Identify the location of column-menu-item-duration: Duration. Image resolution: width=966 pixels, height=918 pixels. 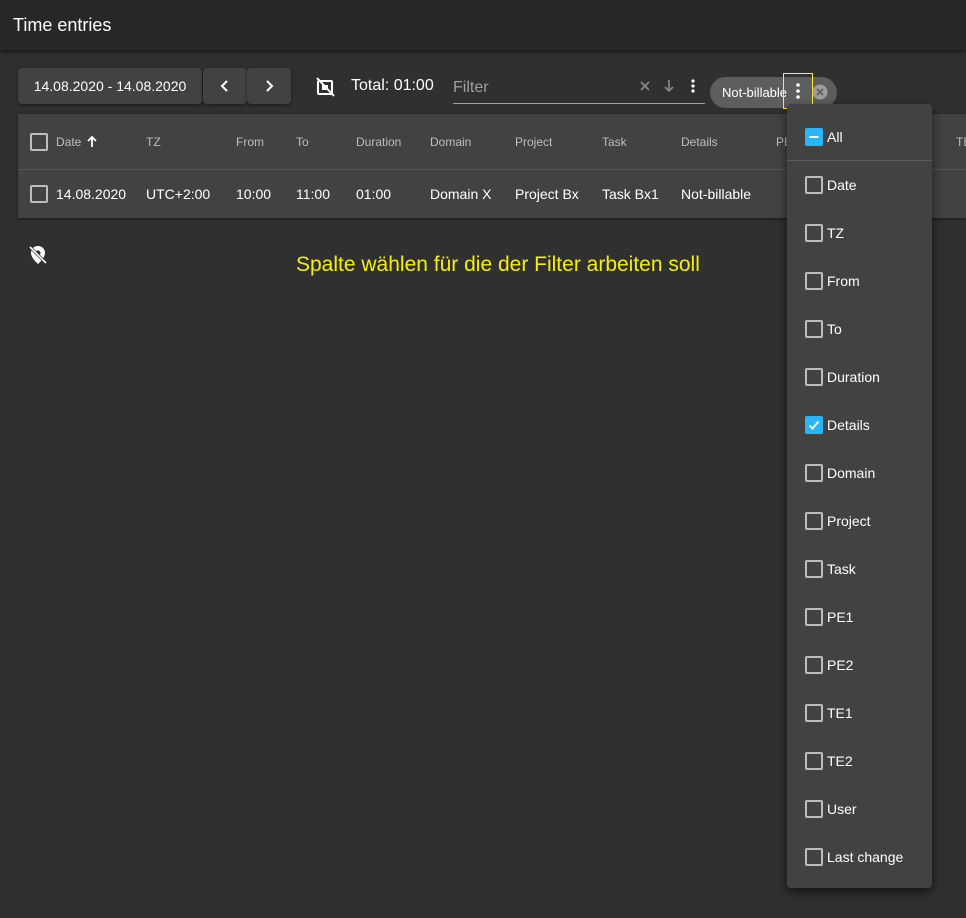
(859, 377).